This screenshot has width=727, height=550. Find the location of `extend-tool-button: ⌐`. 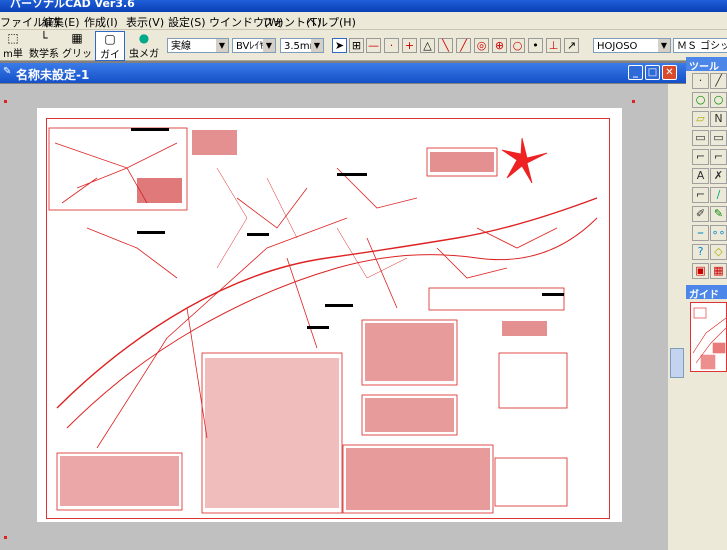

extend-tool-button: ⌐ is located at coordinates (700, 195).